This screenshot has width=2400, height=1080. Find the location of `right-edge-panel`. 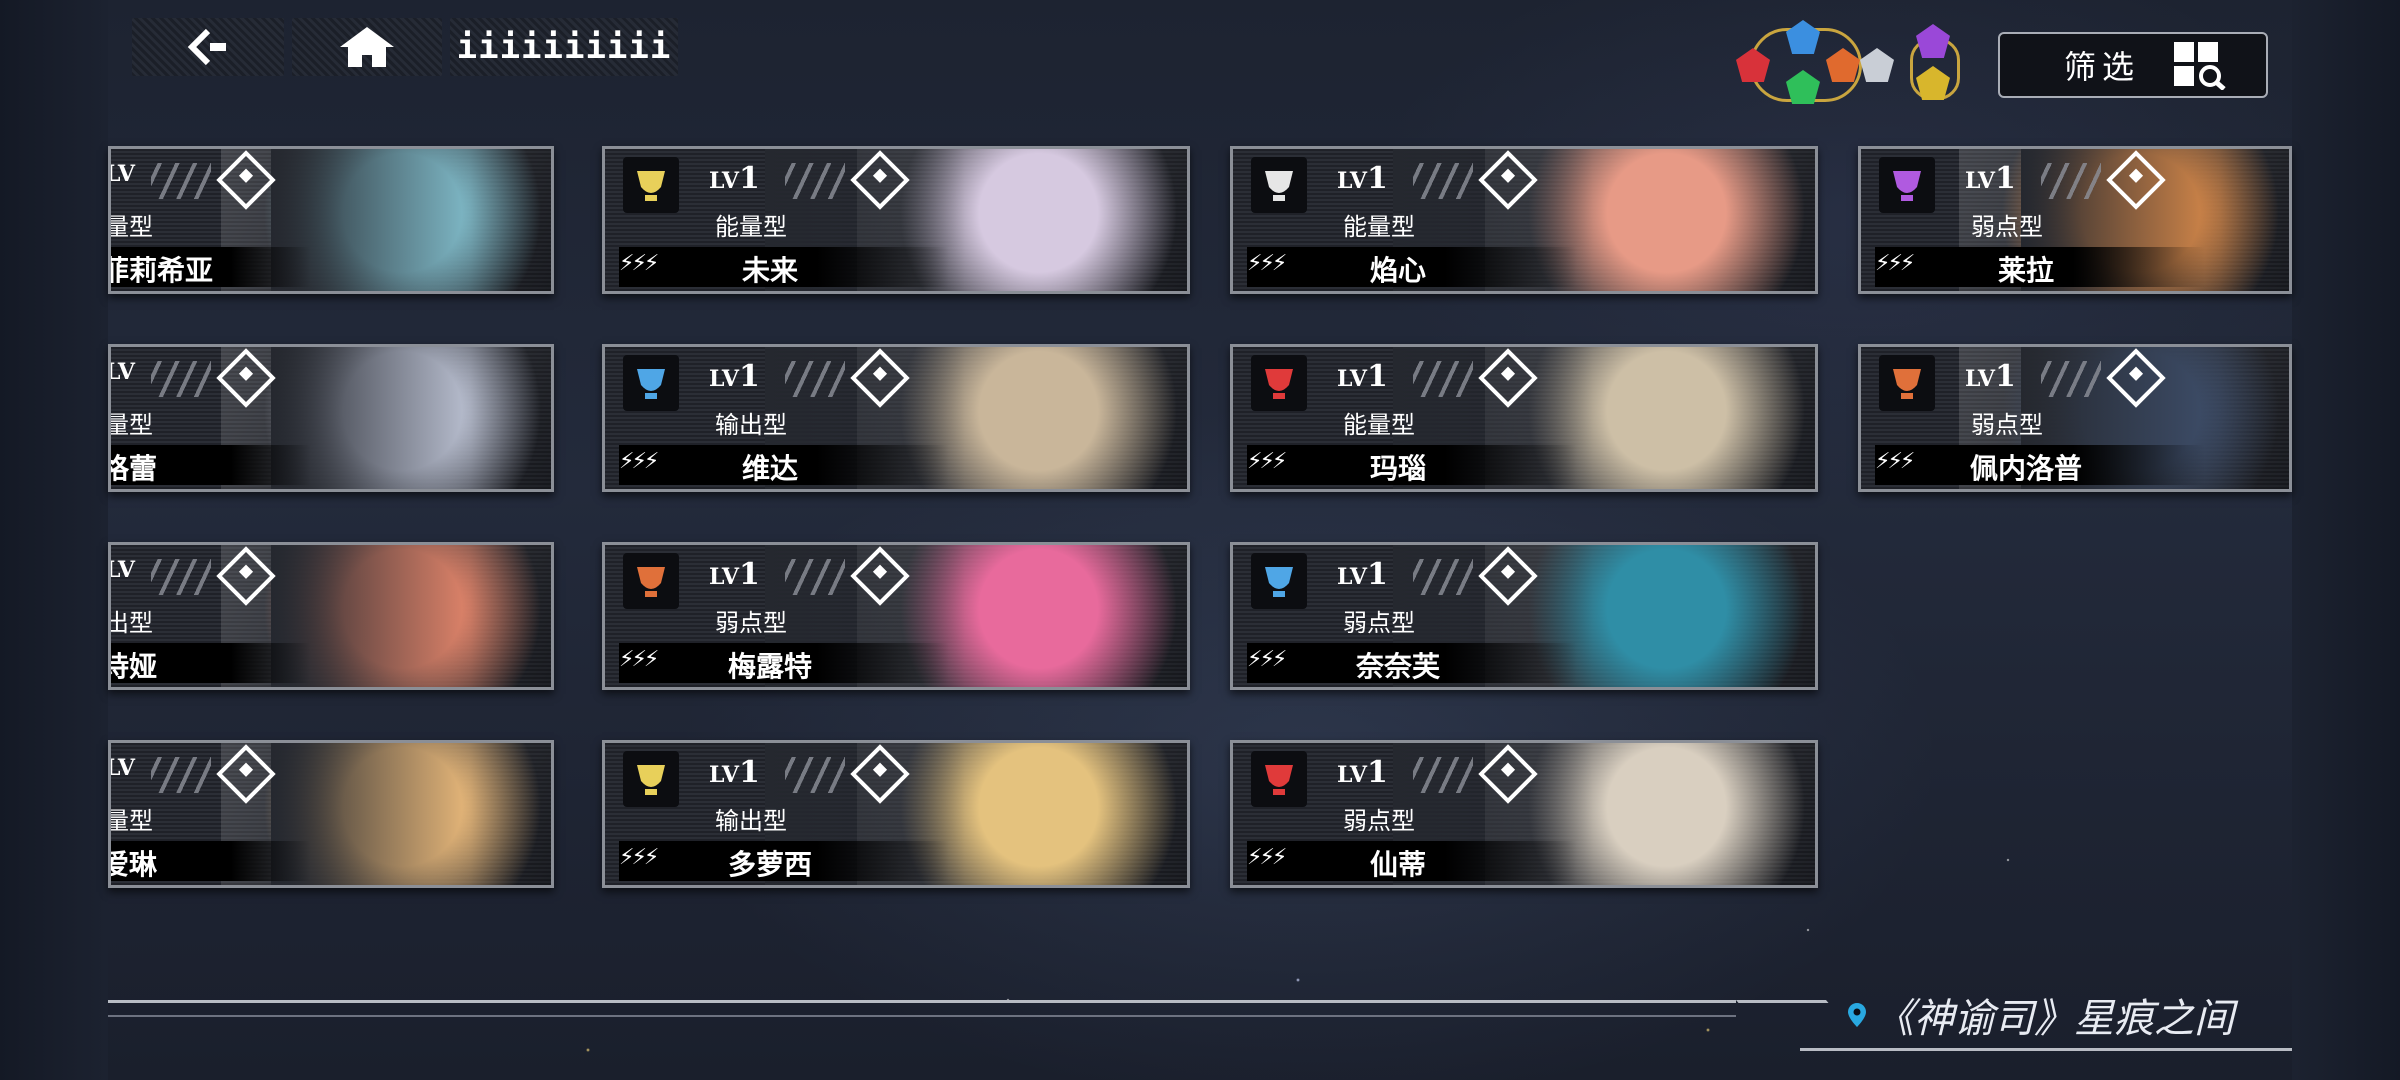

right-edge-panel is located at coordinates (2346, 540).